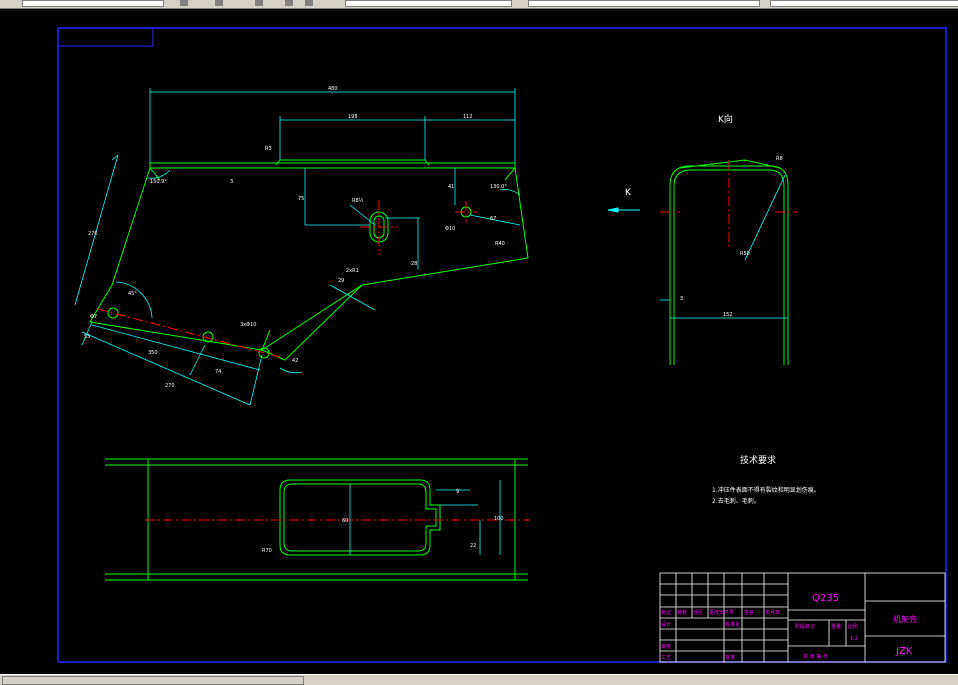 The width and height of the screenshot is (958, 685). What do you see at coordinates (231, 182) in the screenshot?
I see `dim-wall-3: 3` at bounding box center [231, 182].